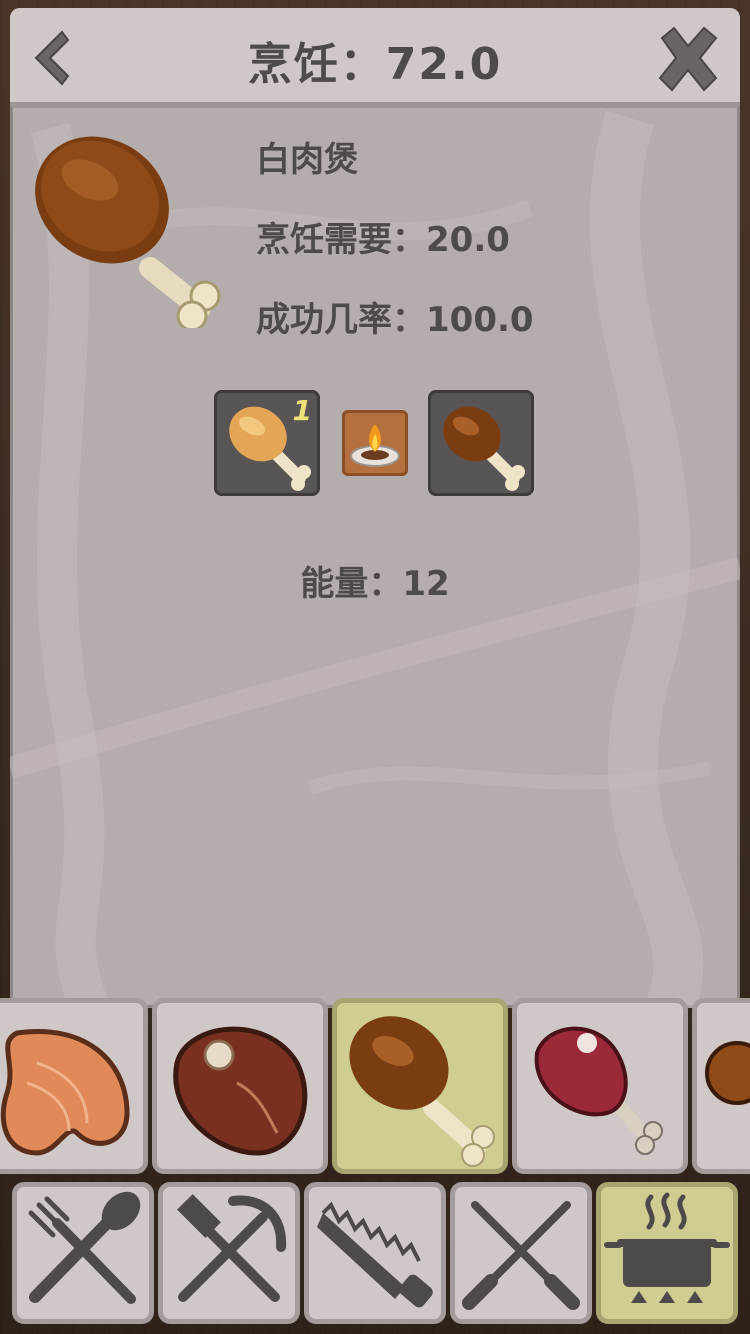 Image resolution: width=750 pixels, height=1334 pixels. Describe the element at coordinates (375, 445) in the screenshot. I see `campfire-icon` at that location.